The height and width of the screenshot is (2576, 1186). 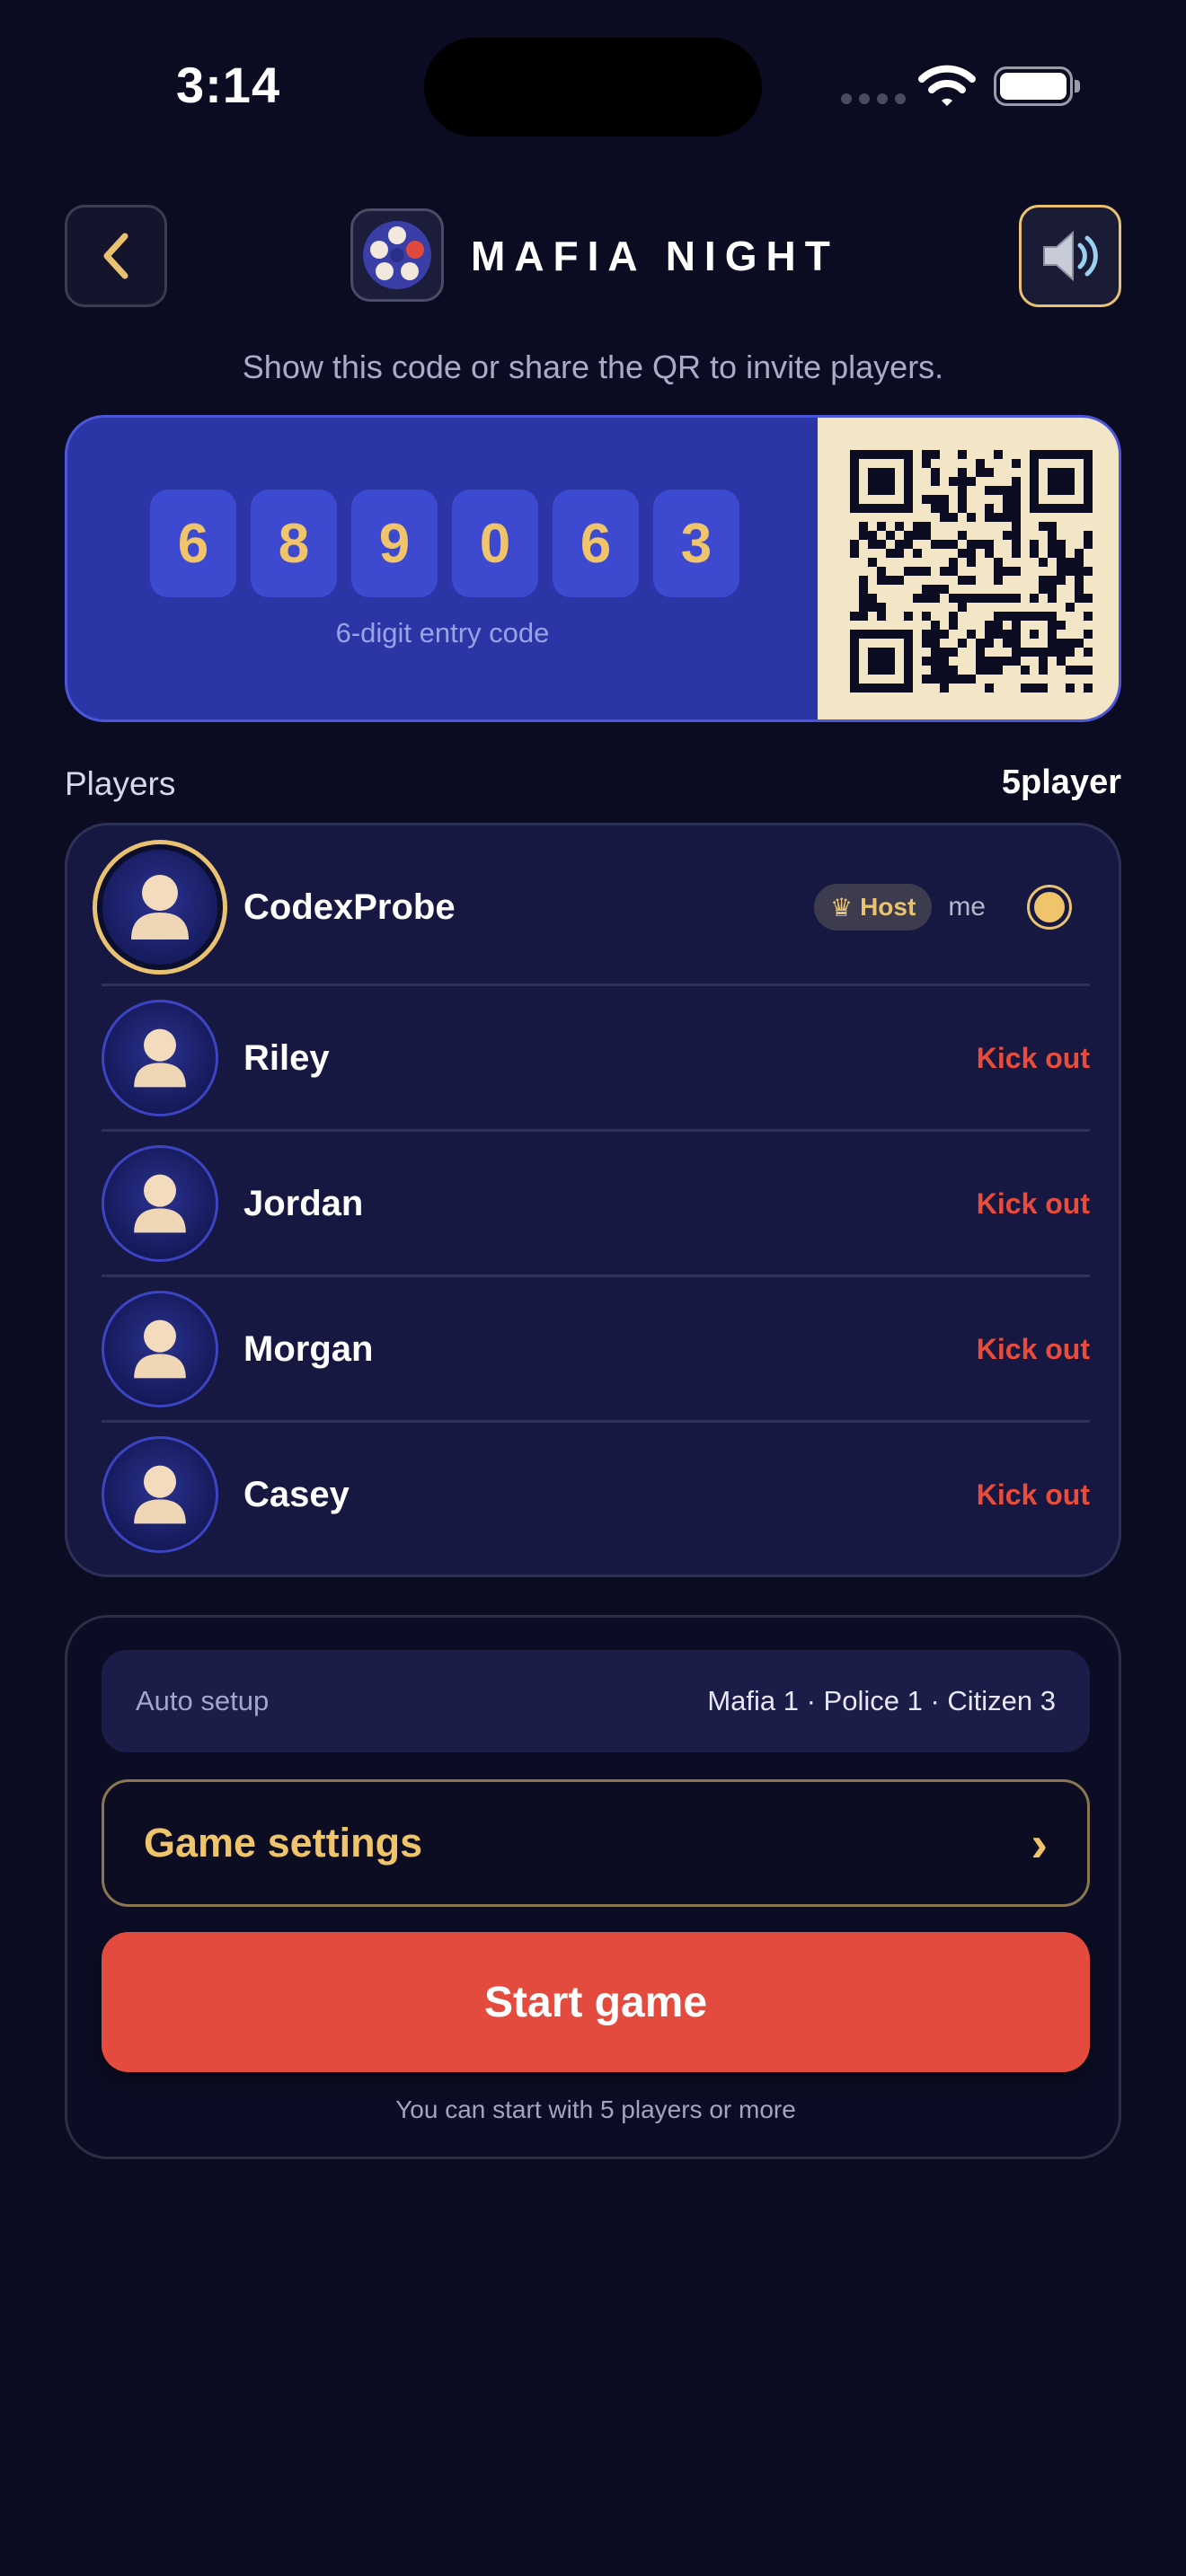 I want to click on wifi-icon, so click(x=947, y=85).